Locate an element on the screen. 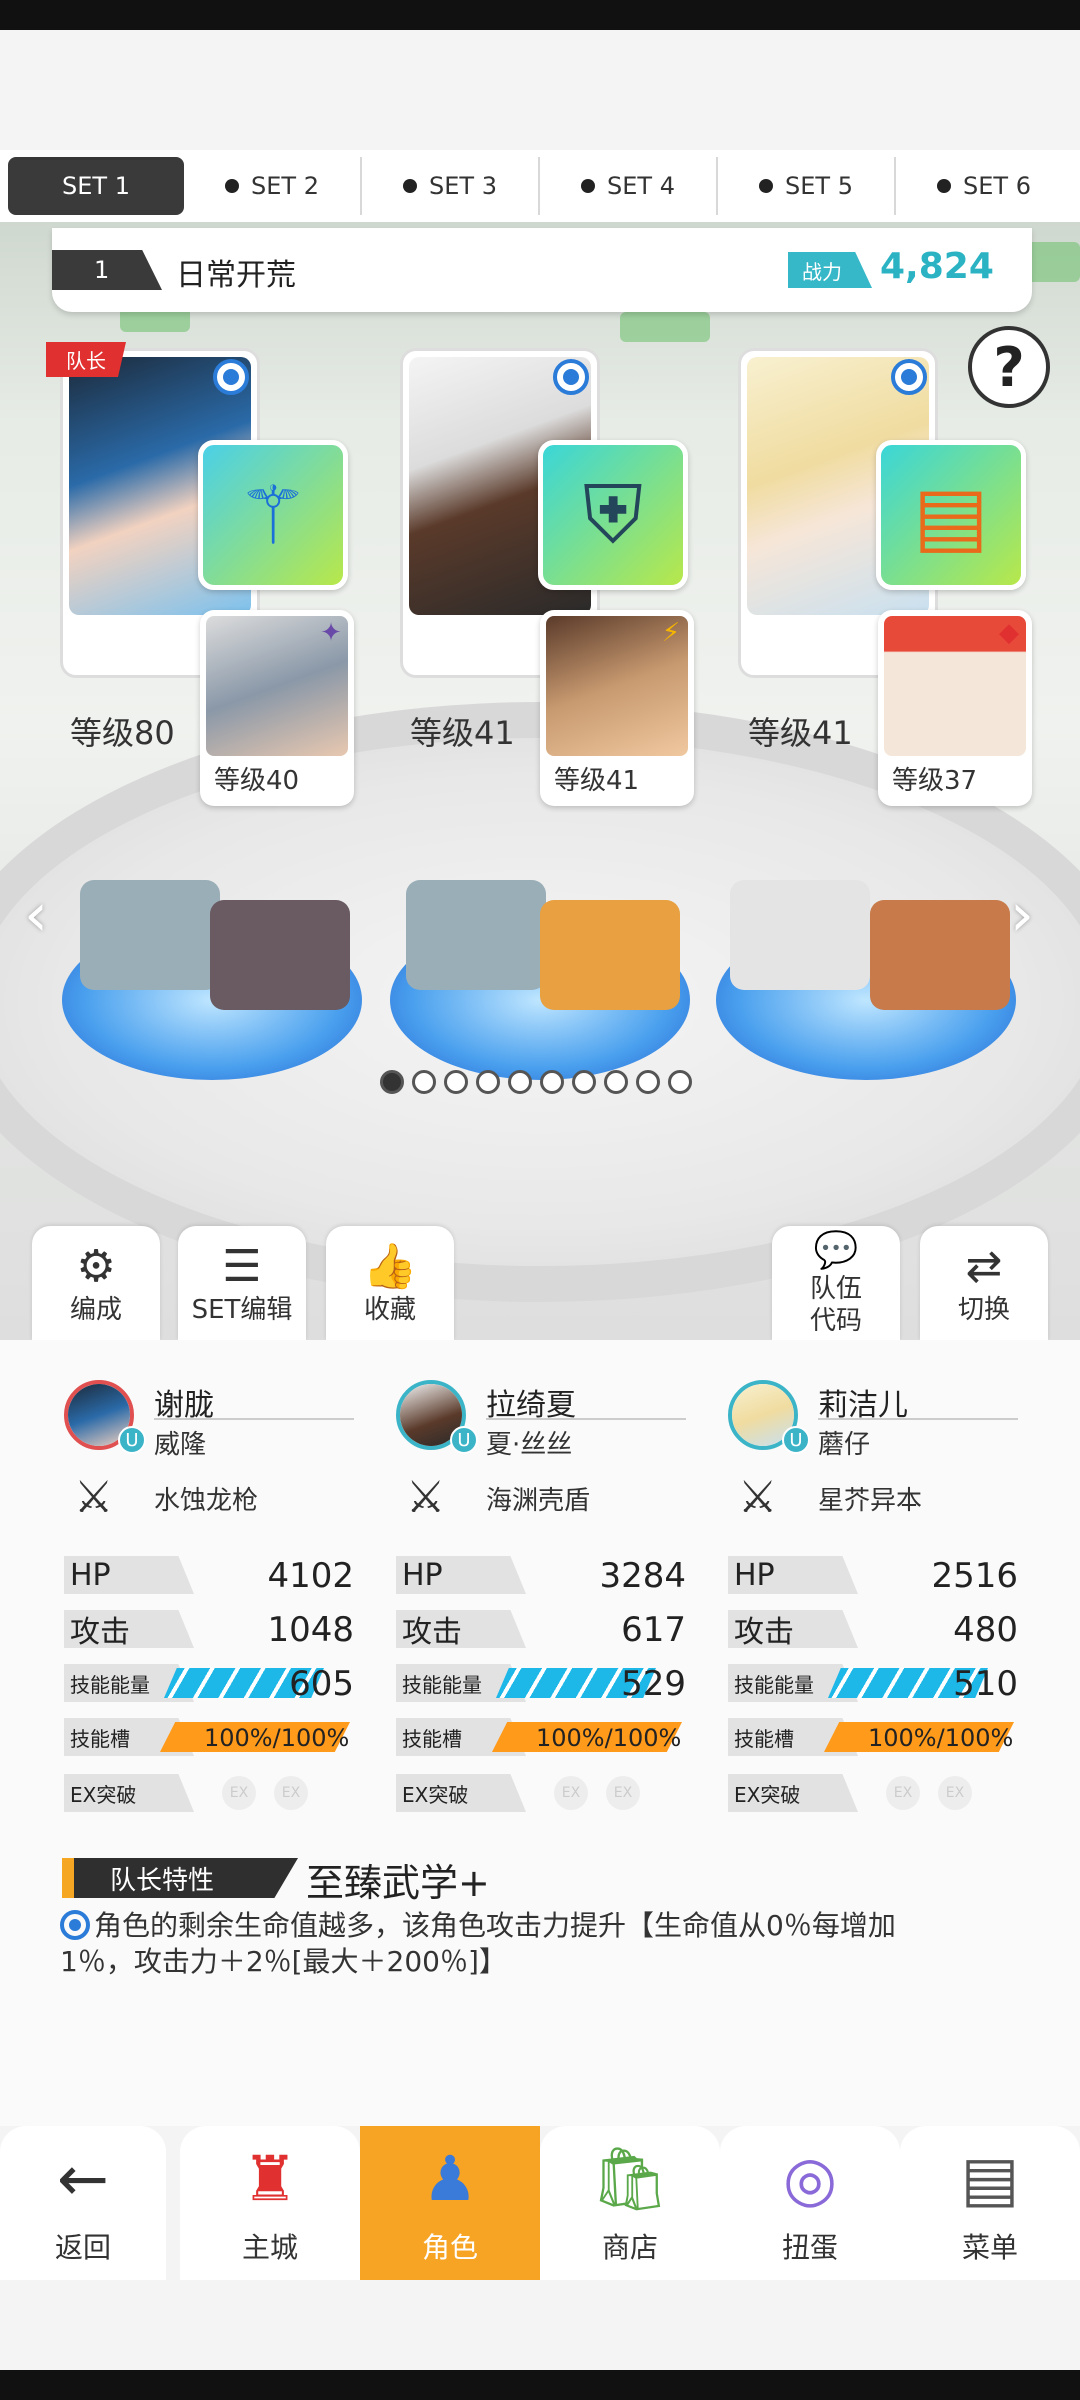 This screenshot has height=2400, width=1080. tab-set-3: SET 3 is located at coordinates (451, 186).